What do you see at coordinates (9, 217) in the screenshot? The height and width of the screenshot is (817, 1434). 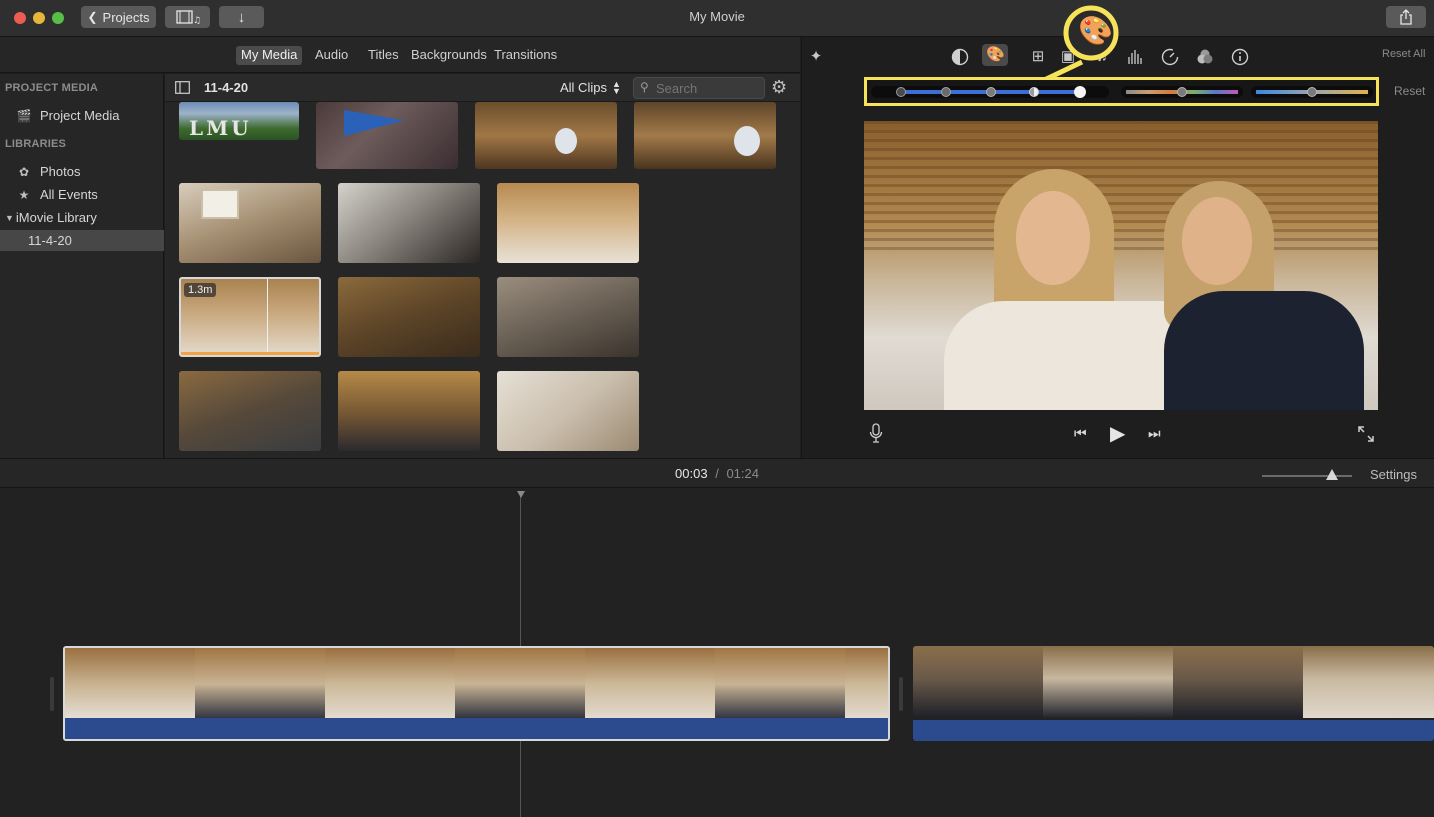 I see `disclosure-triangle-icon: ▼` at bounding box center [9, 217].